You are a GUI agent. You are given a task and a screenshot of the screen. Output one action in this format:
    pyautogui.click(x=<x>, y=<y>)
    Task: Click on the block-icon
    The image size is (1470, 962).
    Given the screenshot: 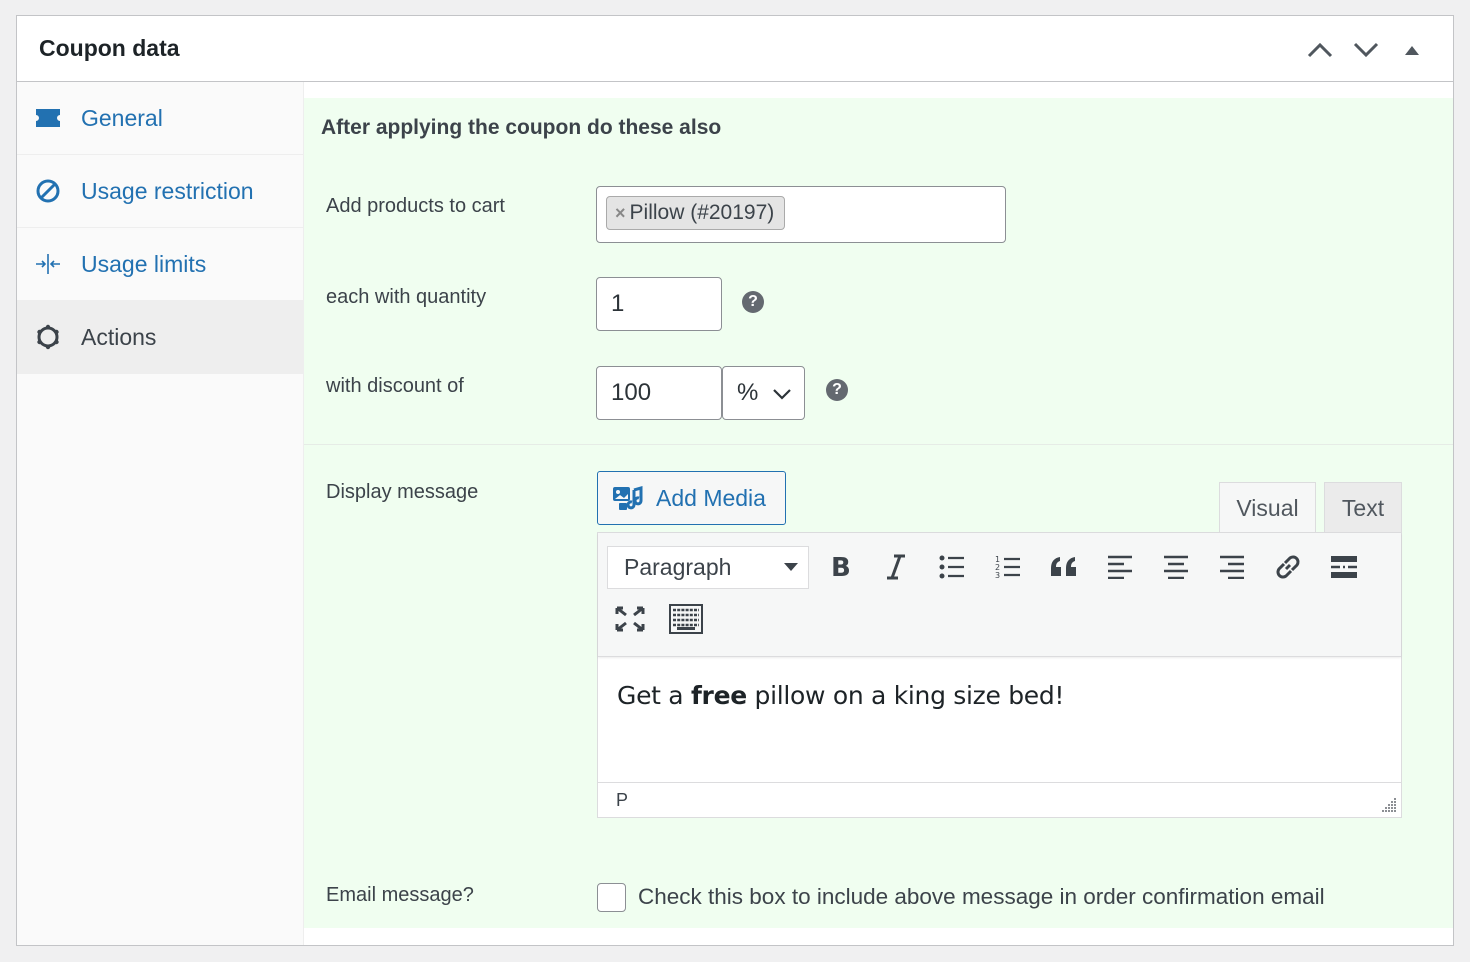 What is the action you would take?
    pyautogui.click(x=48, y=191)
    